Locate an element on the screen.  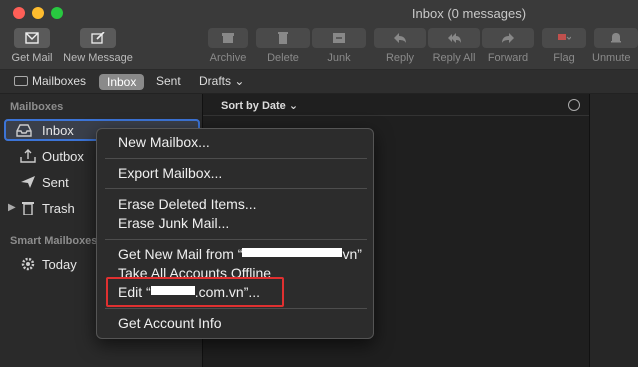
filter-icon is located at coordinates (574, 105).